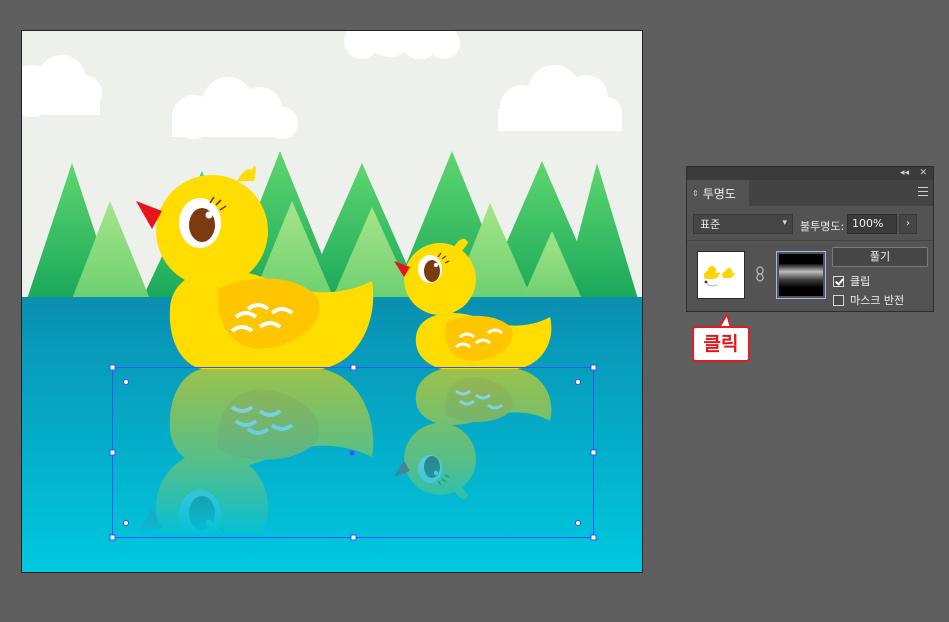 Image resolution: width=949 pixels, height=622 pixels. I want to click on opacity-label: 불투명도:, so click(822, 226).